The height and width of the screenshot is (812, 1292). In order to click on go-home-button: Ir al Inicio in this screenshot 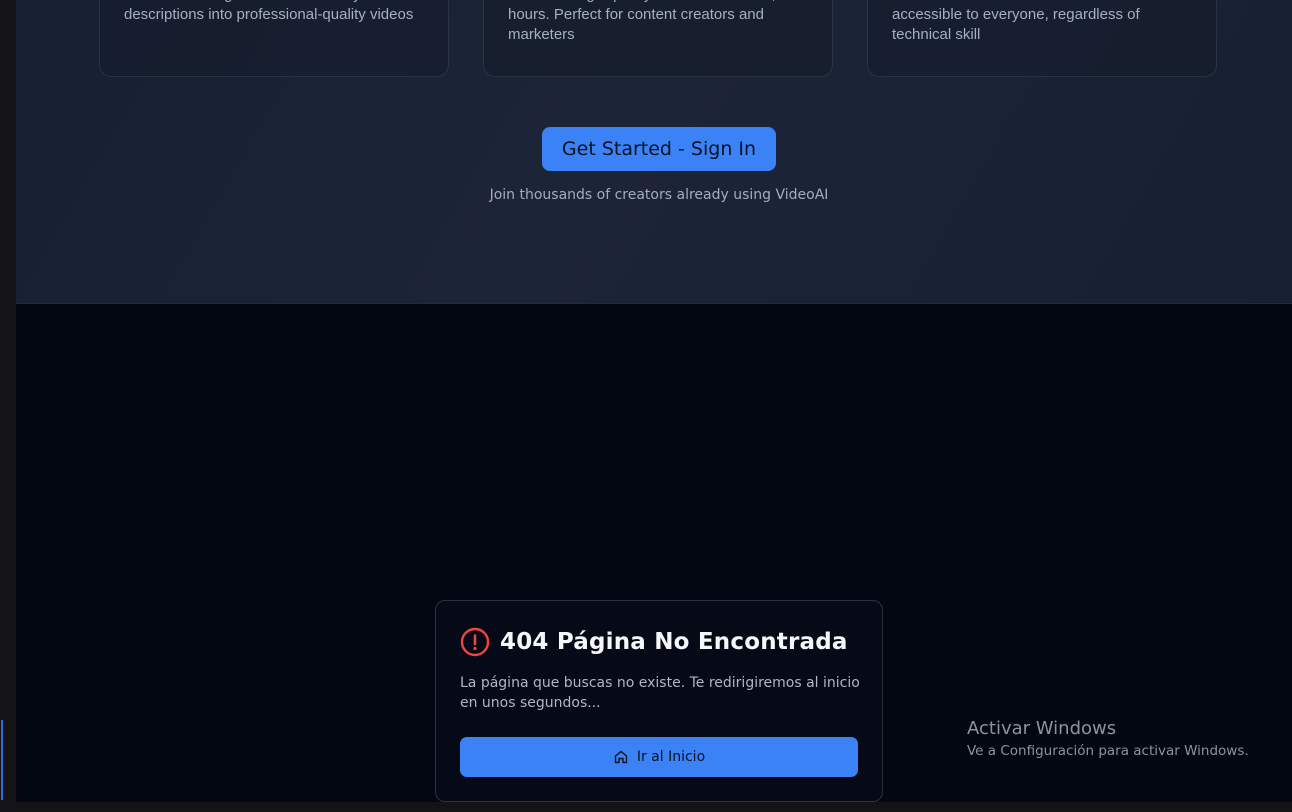, I will do `click(659, 757)`.